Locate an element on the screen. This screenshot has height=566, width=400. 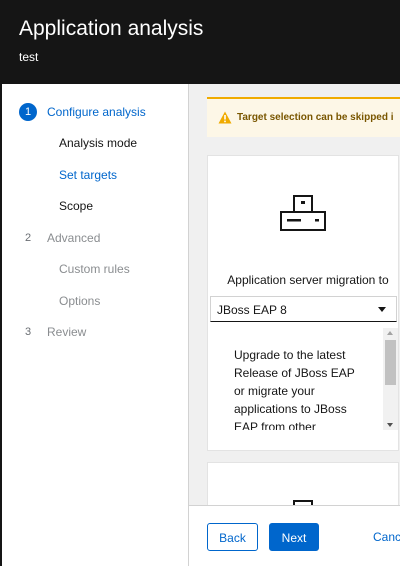
wizard-header: Application analysis test is located at coordinates (200, 42).